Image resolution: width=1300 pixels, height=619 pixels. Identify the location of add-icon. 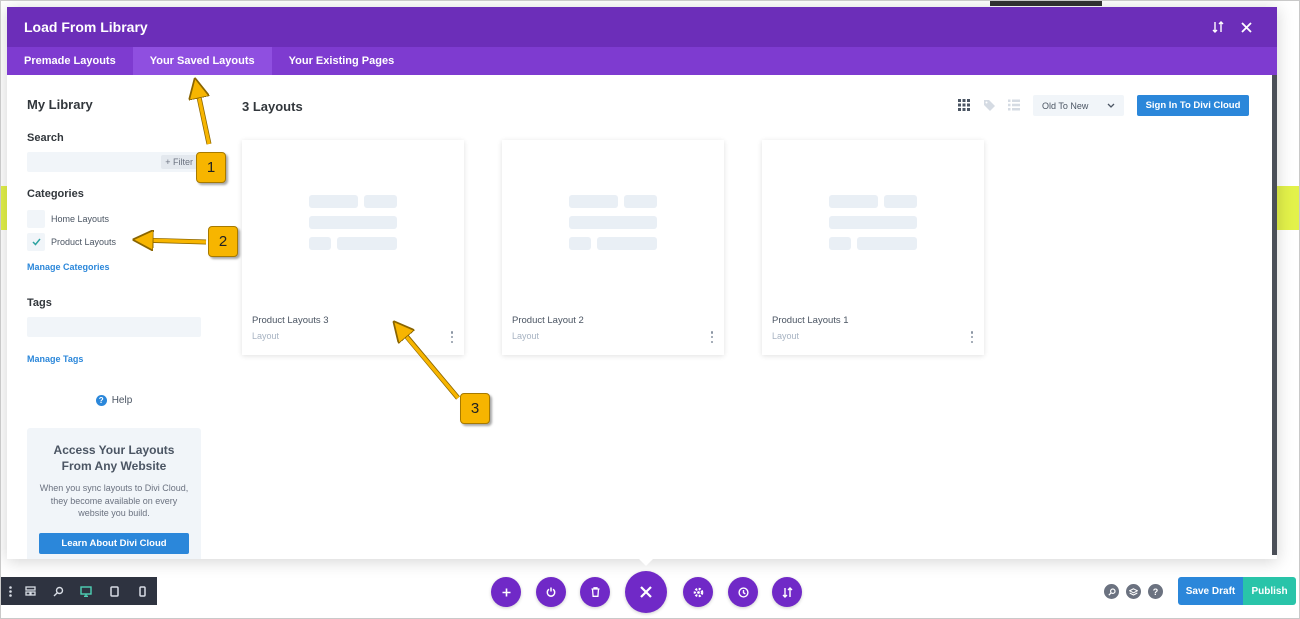
(506, 592).